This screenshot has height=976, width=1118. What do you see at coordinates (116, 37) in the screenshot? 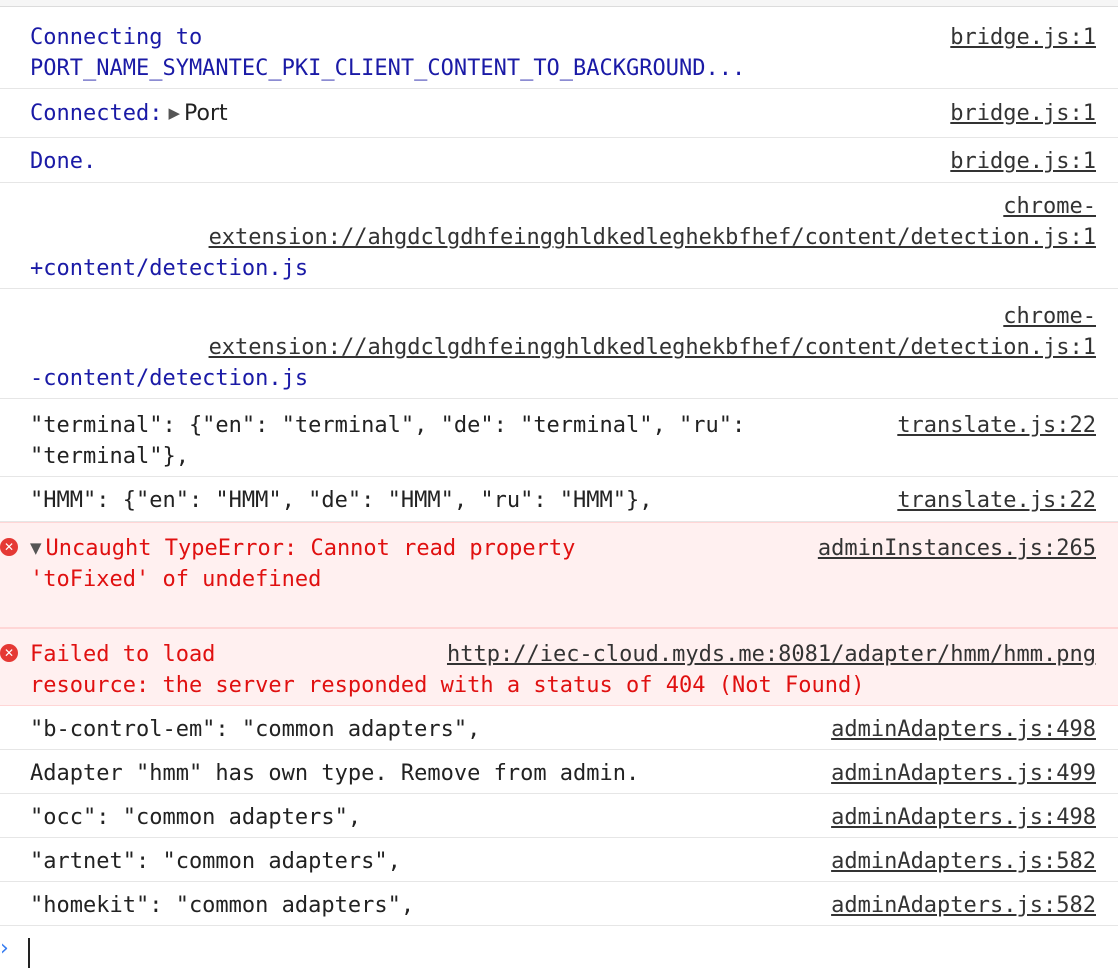
I see `message-line: Connecting to` at bounding box center [116, 37].